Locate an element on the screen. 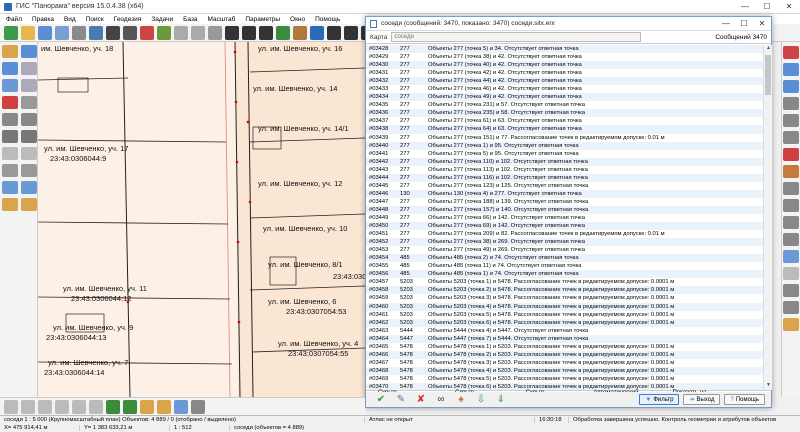 This screenshot has height=432, width=800. pencil-icon is located at coordinates (10, 51).